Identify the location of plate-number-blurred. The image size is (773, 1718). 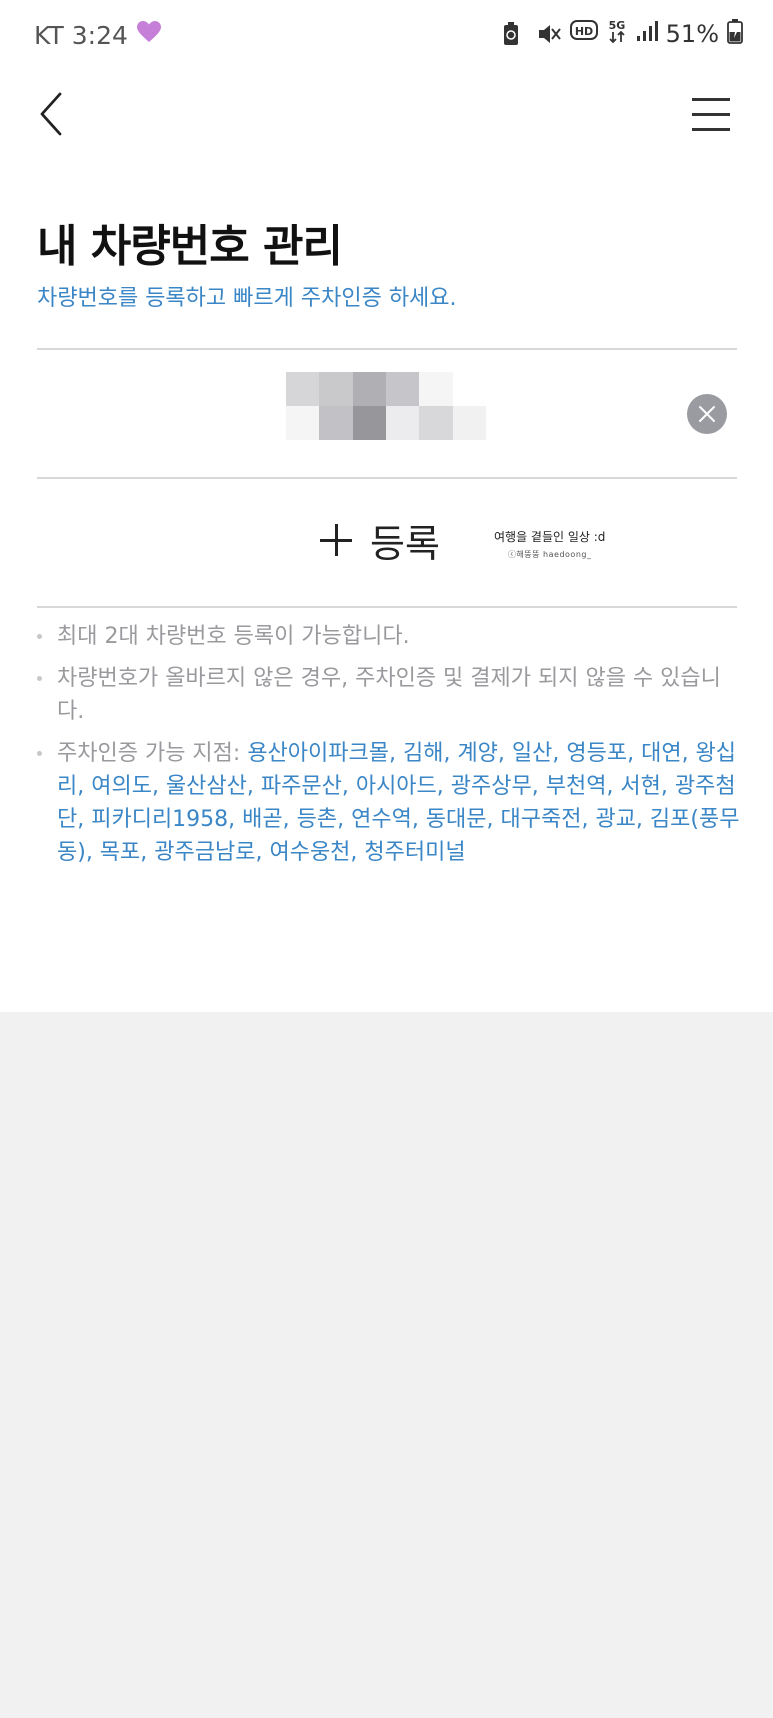
(386, 406).